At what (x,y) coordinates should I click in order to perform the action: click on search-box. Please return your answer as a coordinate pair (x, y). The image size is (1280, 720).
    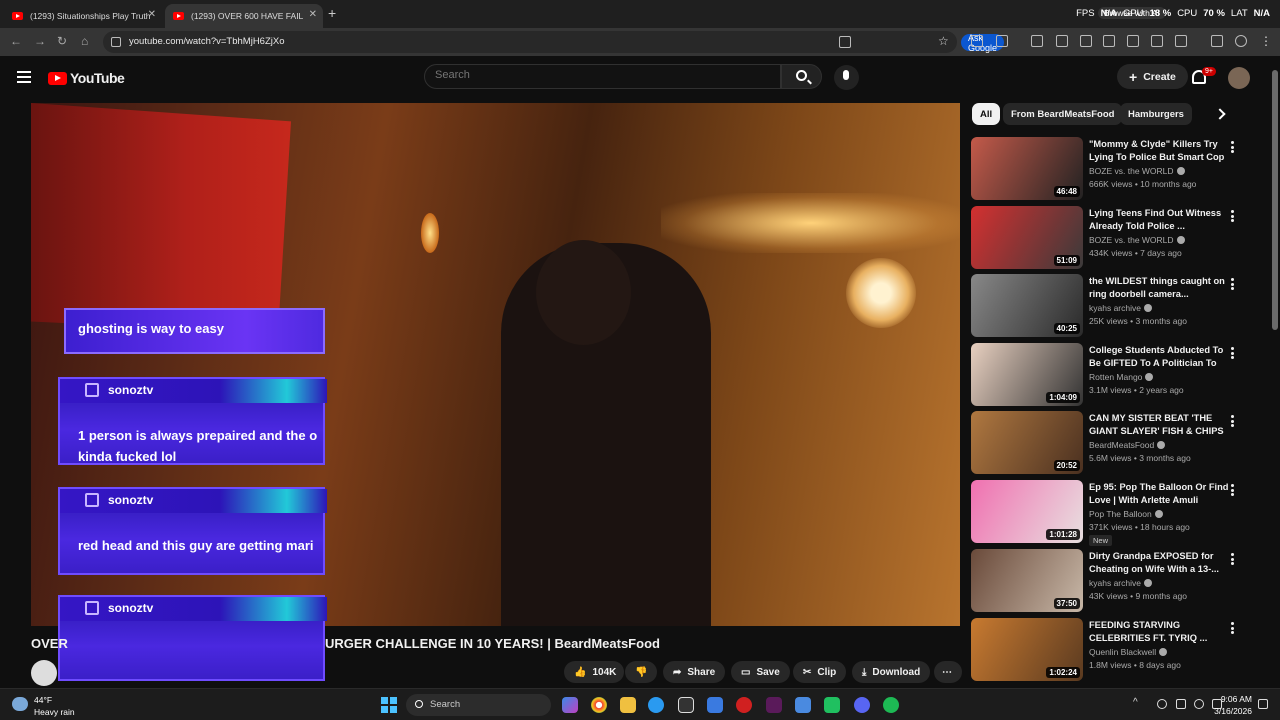
    Looking at the image, I should click on (602, 76).